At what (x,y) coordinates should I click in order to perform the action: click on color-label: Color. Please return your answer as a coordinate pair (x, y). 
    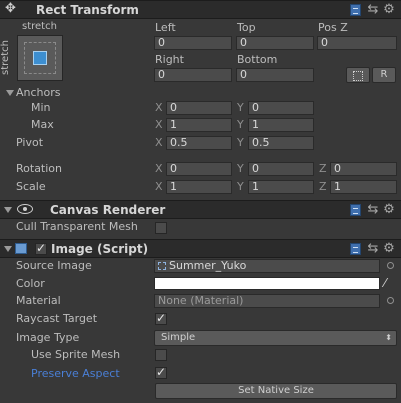
    Looking at the image, I should click on (30, 283).